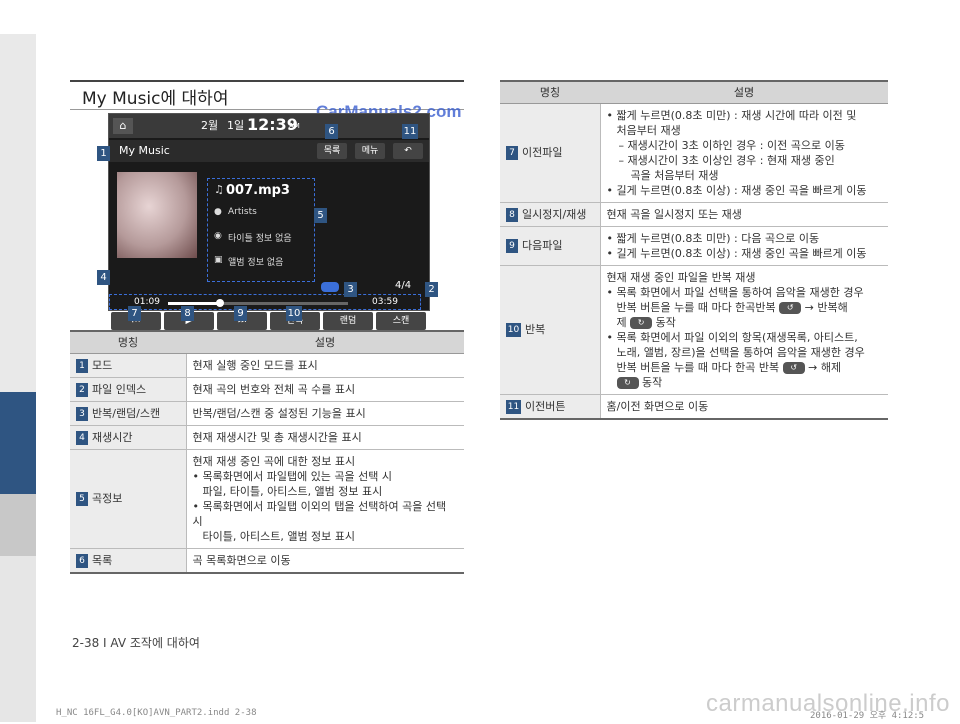 The image size is (960, 724). I want to click on file-slug: H_NC 16FL_G4.0[KO]AVN_PART2.indd 2-38, so click(156, 713).